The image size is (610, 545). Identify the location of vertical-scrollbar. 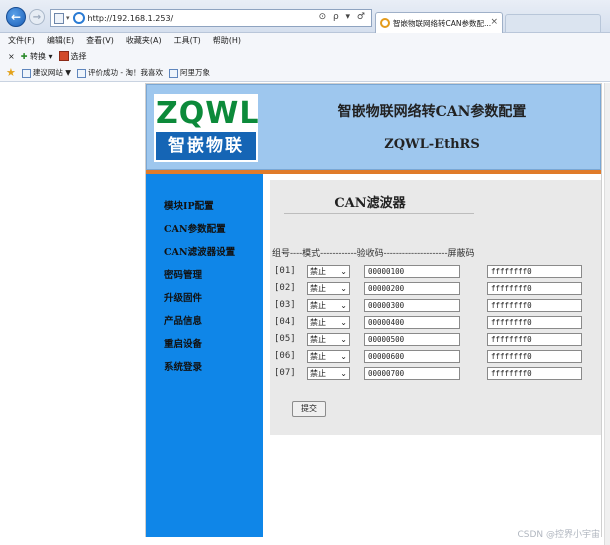
(607, 314).